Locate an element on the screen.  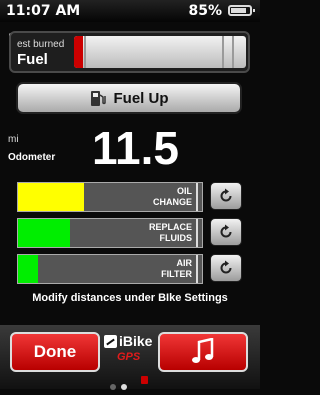
service-label: REPLACE FLUIDS is located at coordinates (170, 232).